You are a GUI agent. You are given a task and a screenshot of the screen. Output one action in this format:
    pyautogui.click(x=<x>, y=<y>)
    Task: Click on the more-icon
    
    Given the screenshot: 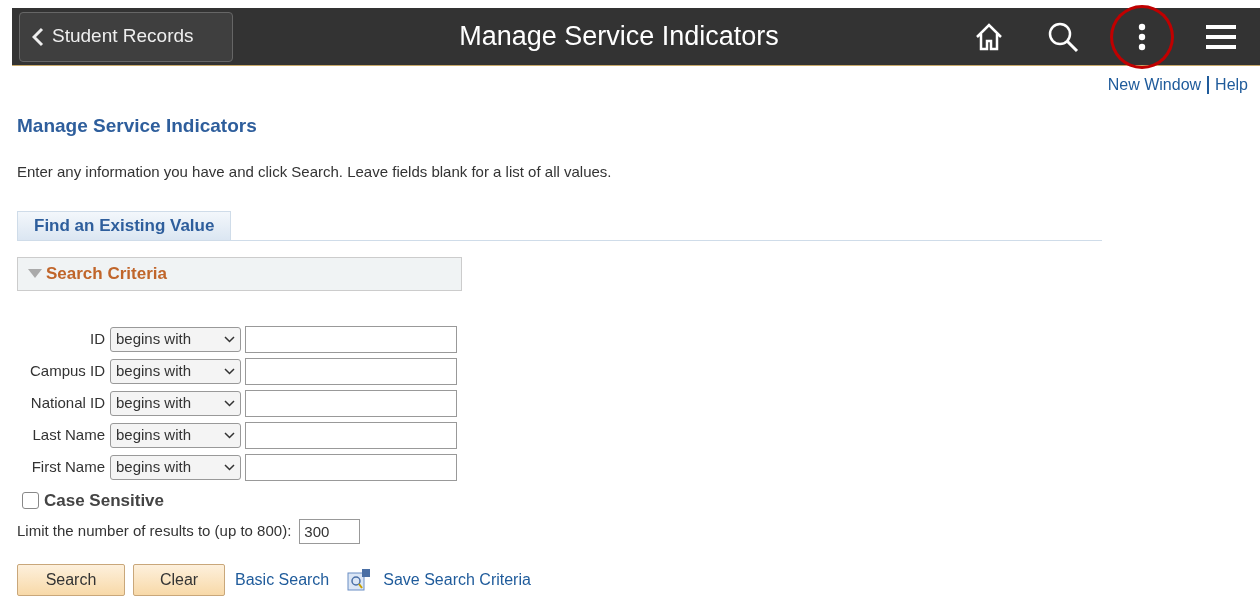 What is the action you would take?
    pyautogui.click(x=1142, y=36)
    